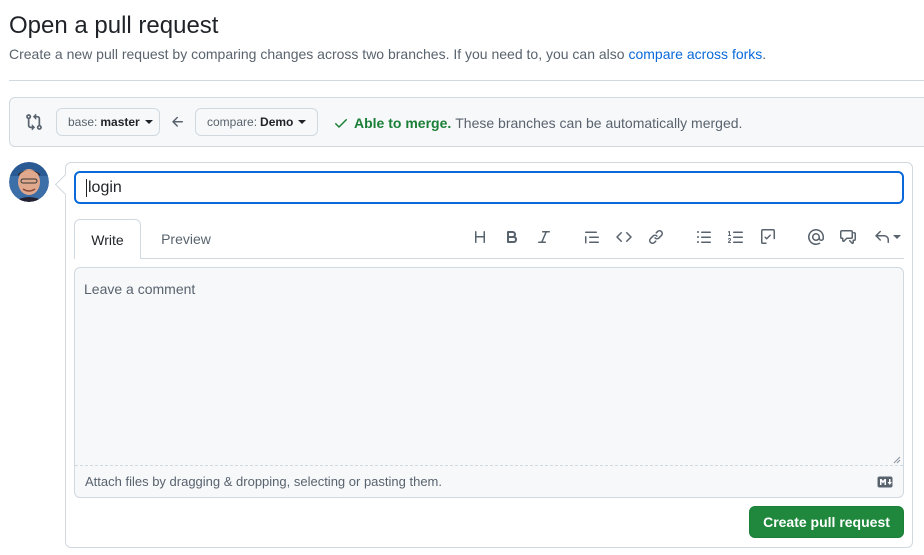  Describe the element at coordinates (140, 289) in the screenshot. I see `comment-placeholder: Leave a comment` at that location.